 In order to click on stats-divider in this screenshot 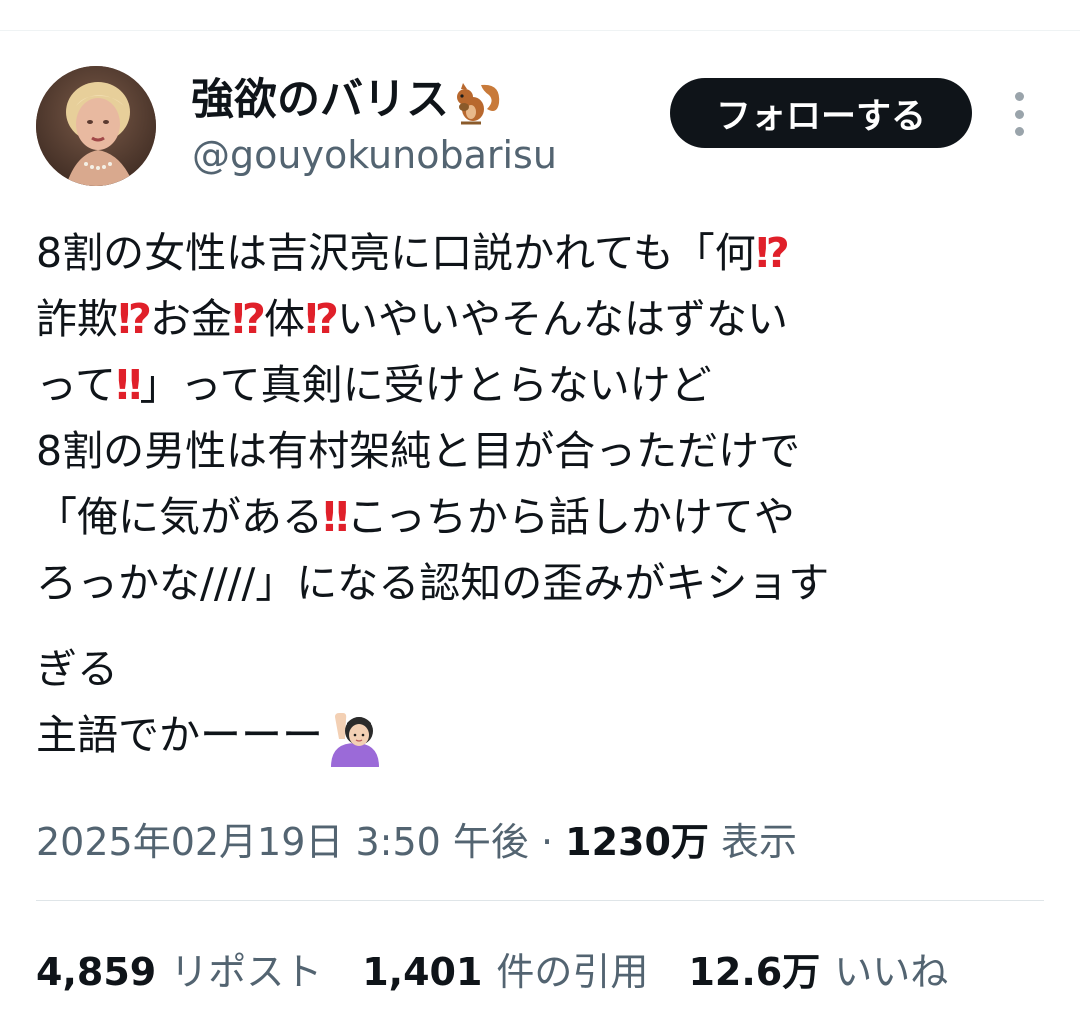, I will do `click(540, 900)`.